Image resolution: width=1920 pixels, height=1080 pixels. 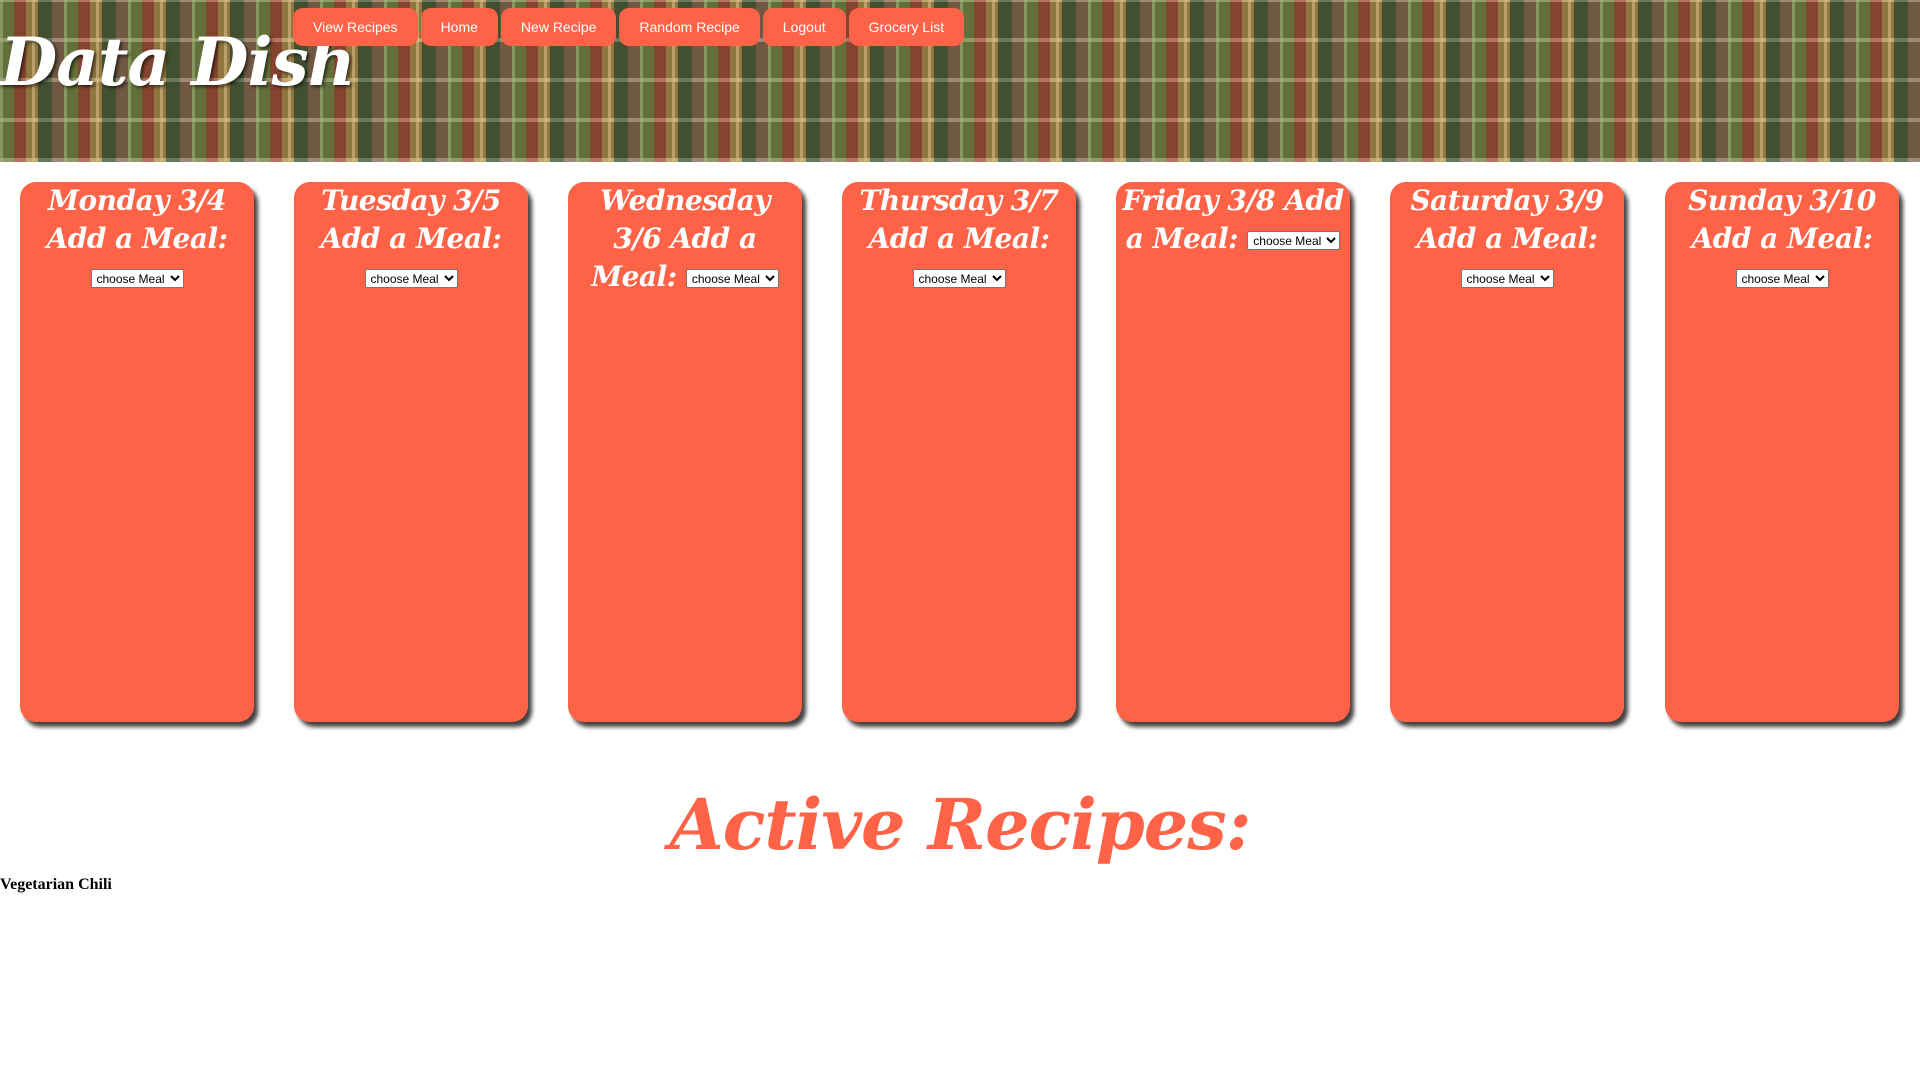 What do you see at coordinates (137, 452) in the screenshot?
I see `day-card-monday: Monday 3/4 Add a Meal: choose Meal` at bounding box center [137, 452].